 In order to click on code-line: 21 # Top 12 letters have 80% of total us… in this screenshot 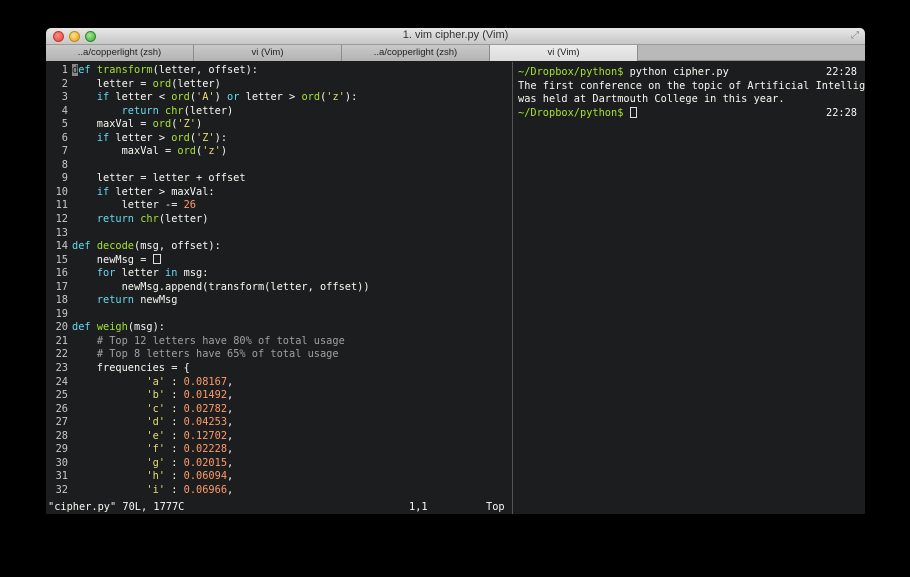, I will do `click(200, 340)`.